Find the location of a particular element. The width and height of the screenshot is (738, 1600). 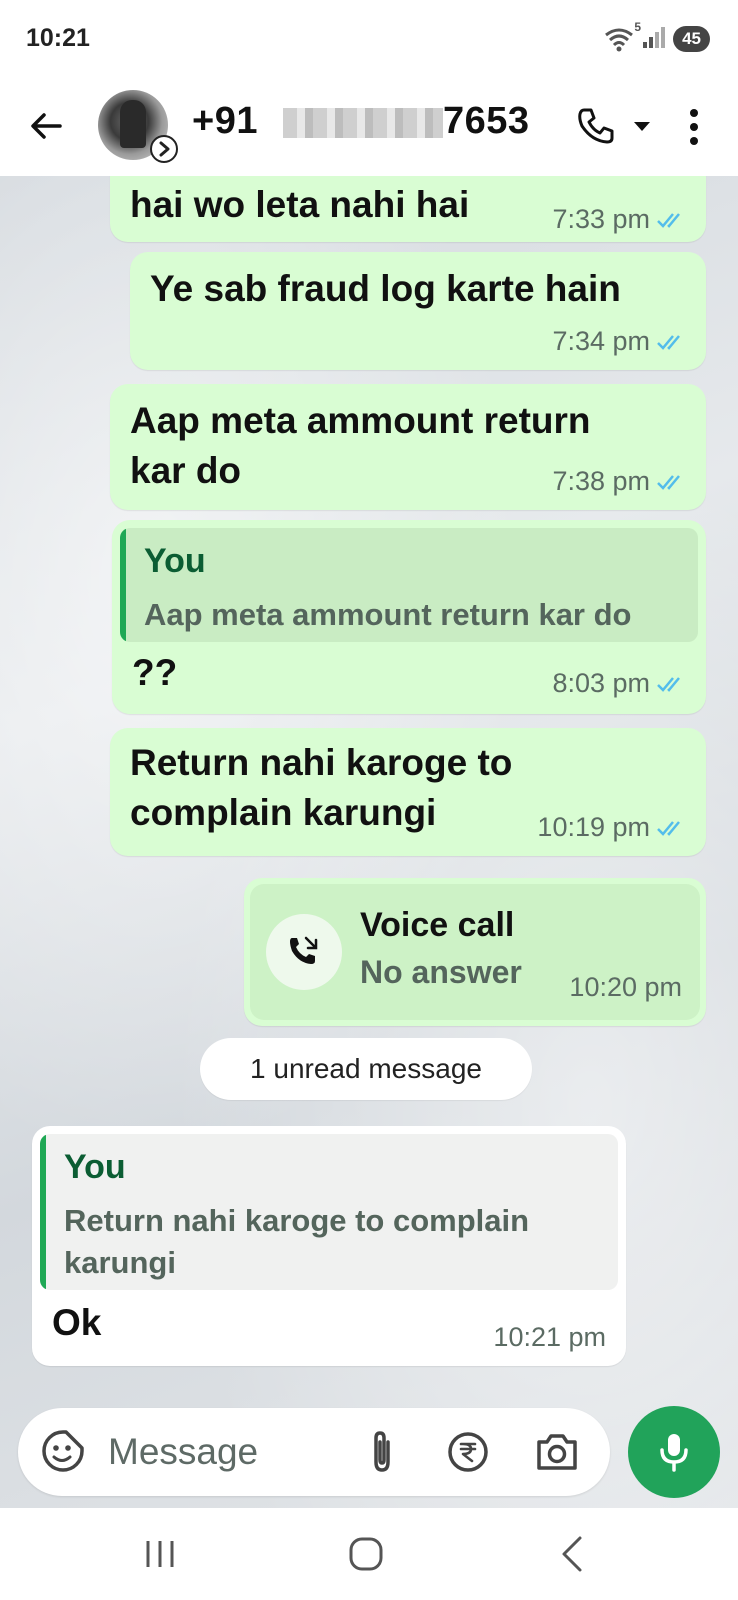

call-time: 10:20 pm is located at coordinates (625, 987).